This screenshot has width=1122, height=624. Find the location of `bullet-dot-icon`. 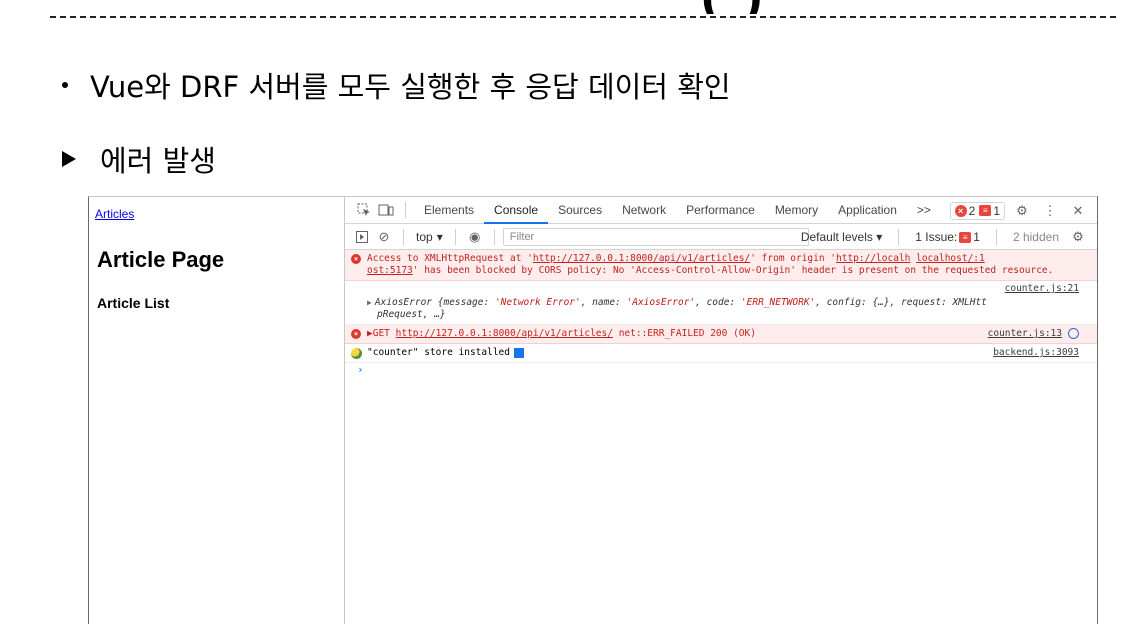

bullet-dot-icon is located at coordinates (65, 85).